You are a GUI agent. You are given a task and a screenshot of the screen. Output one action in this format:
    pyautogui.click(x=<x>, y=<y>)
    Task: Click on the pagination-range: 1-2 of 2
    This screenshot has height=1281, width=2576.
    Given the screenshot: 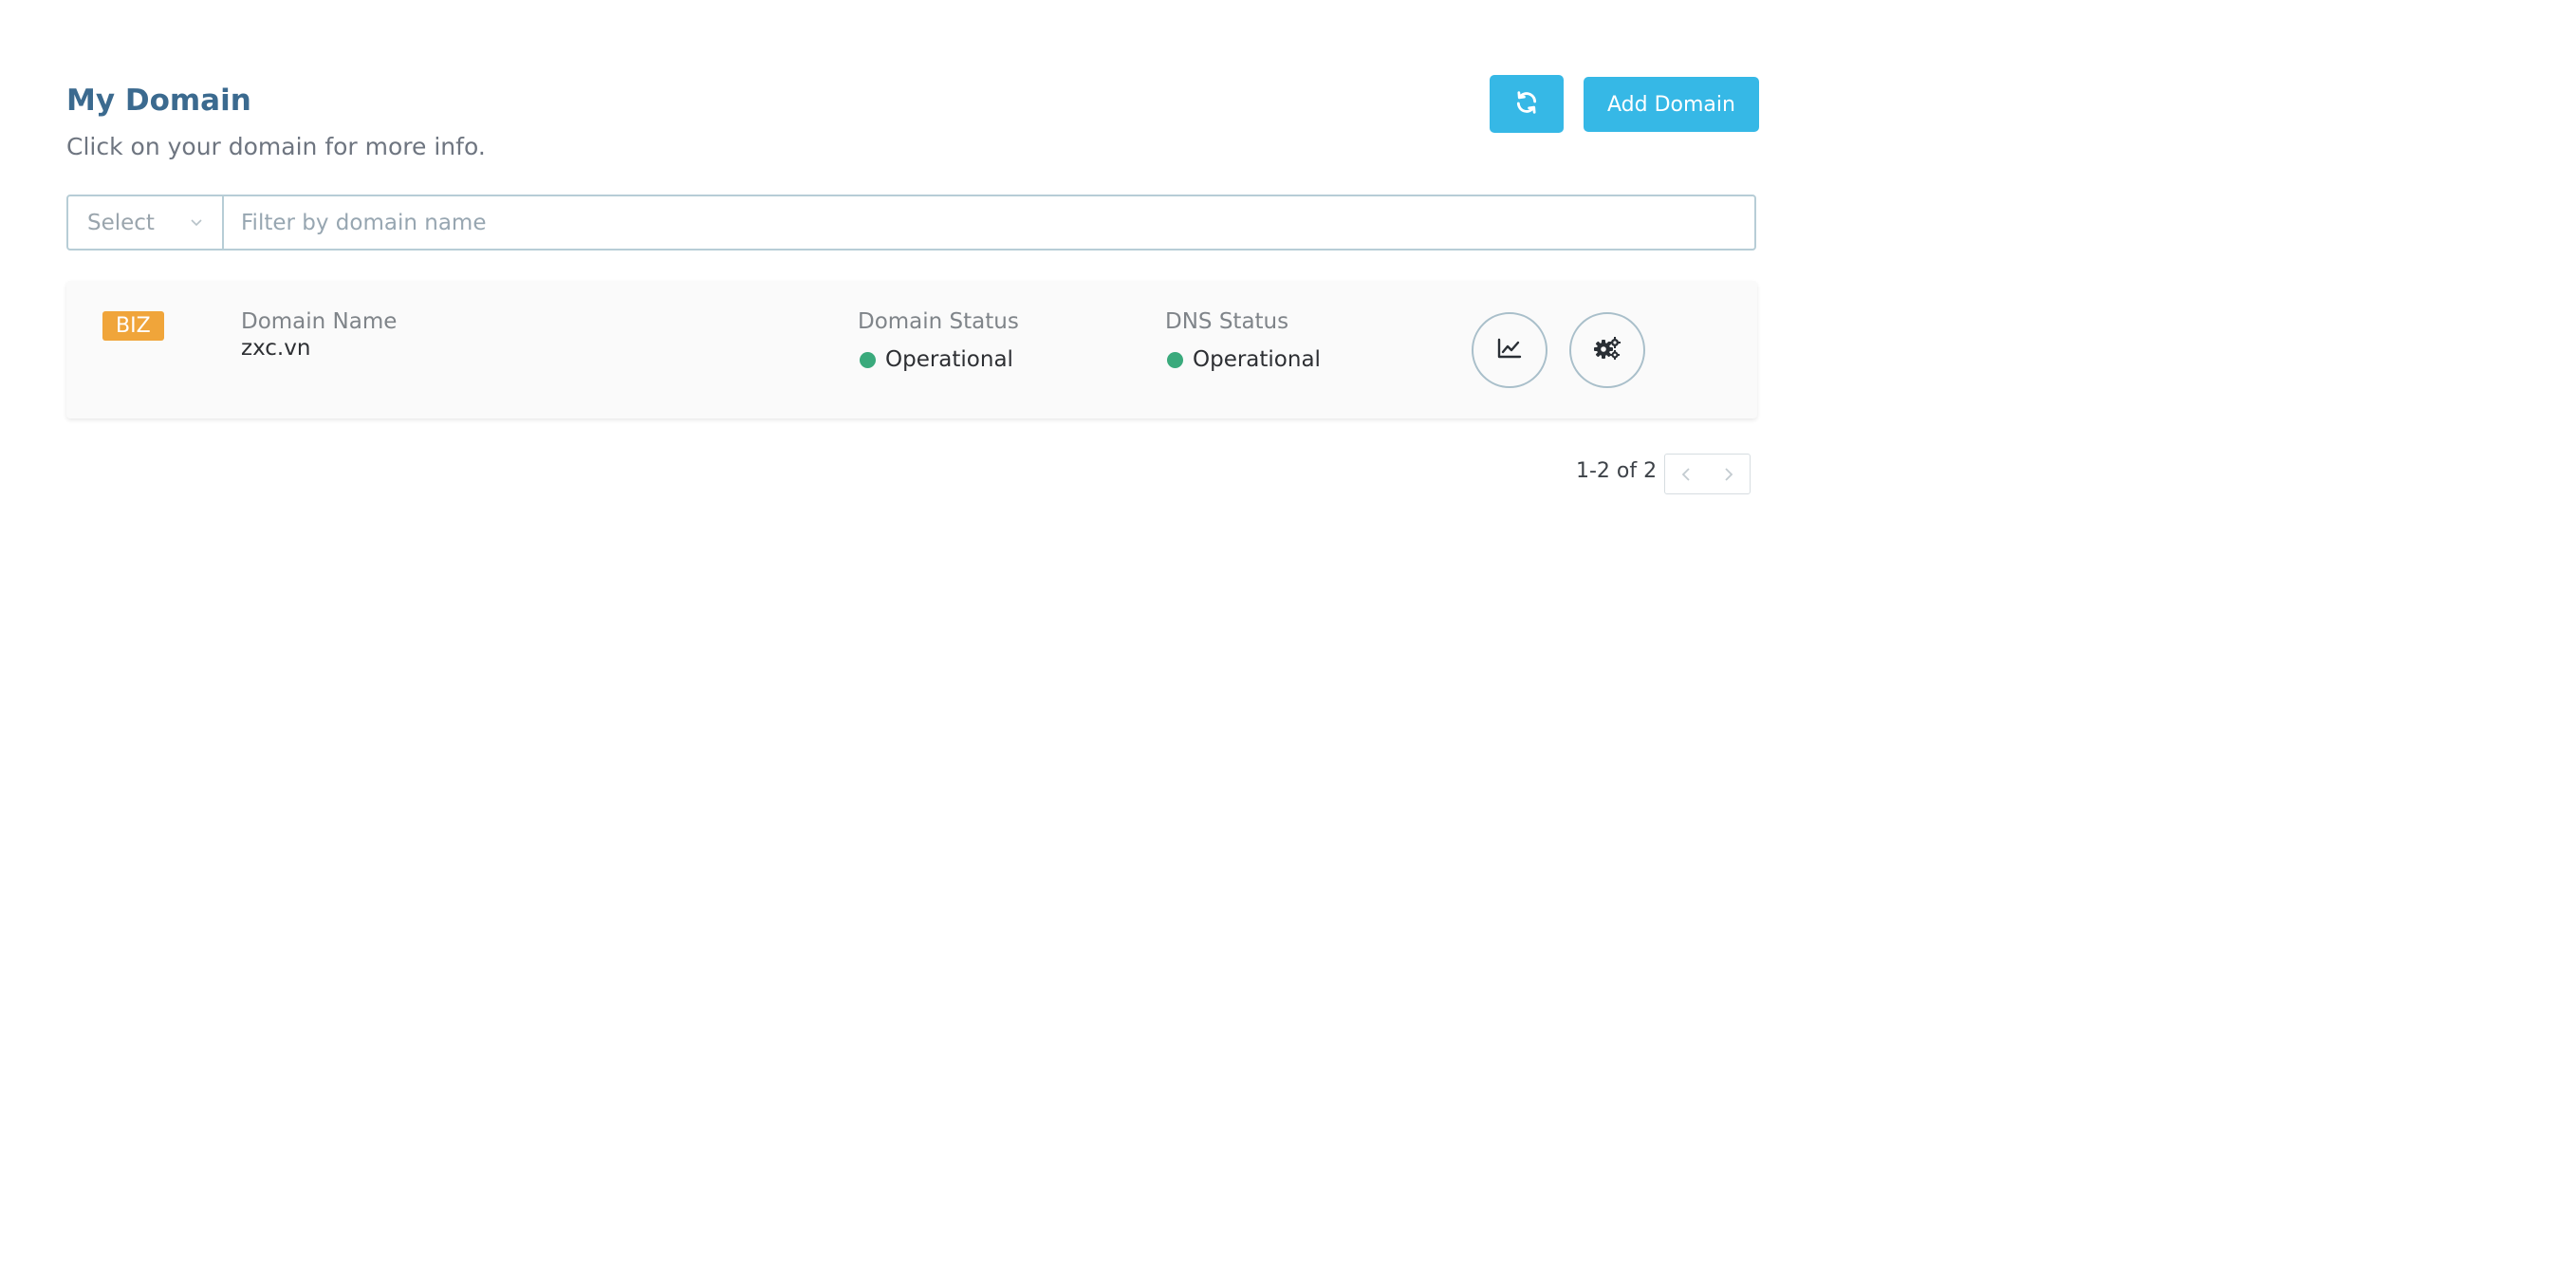 What is the action you would take?
    pyautogui.click(x=1617, y=471)
    